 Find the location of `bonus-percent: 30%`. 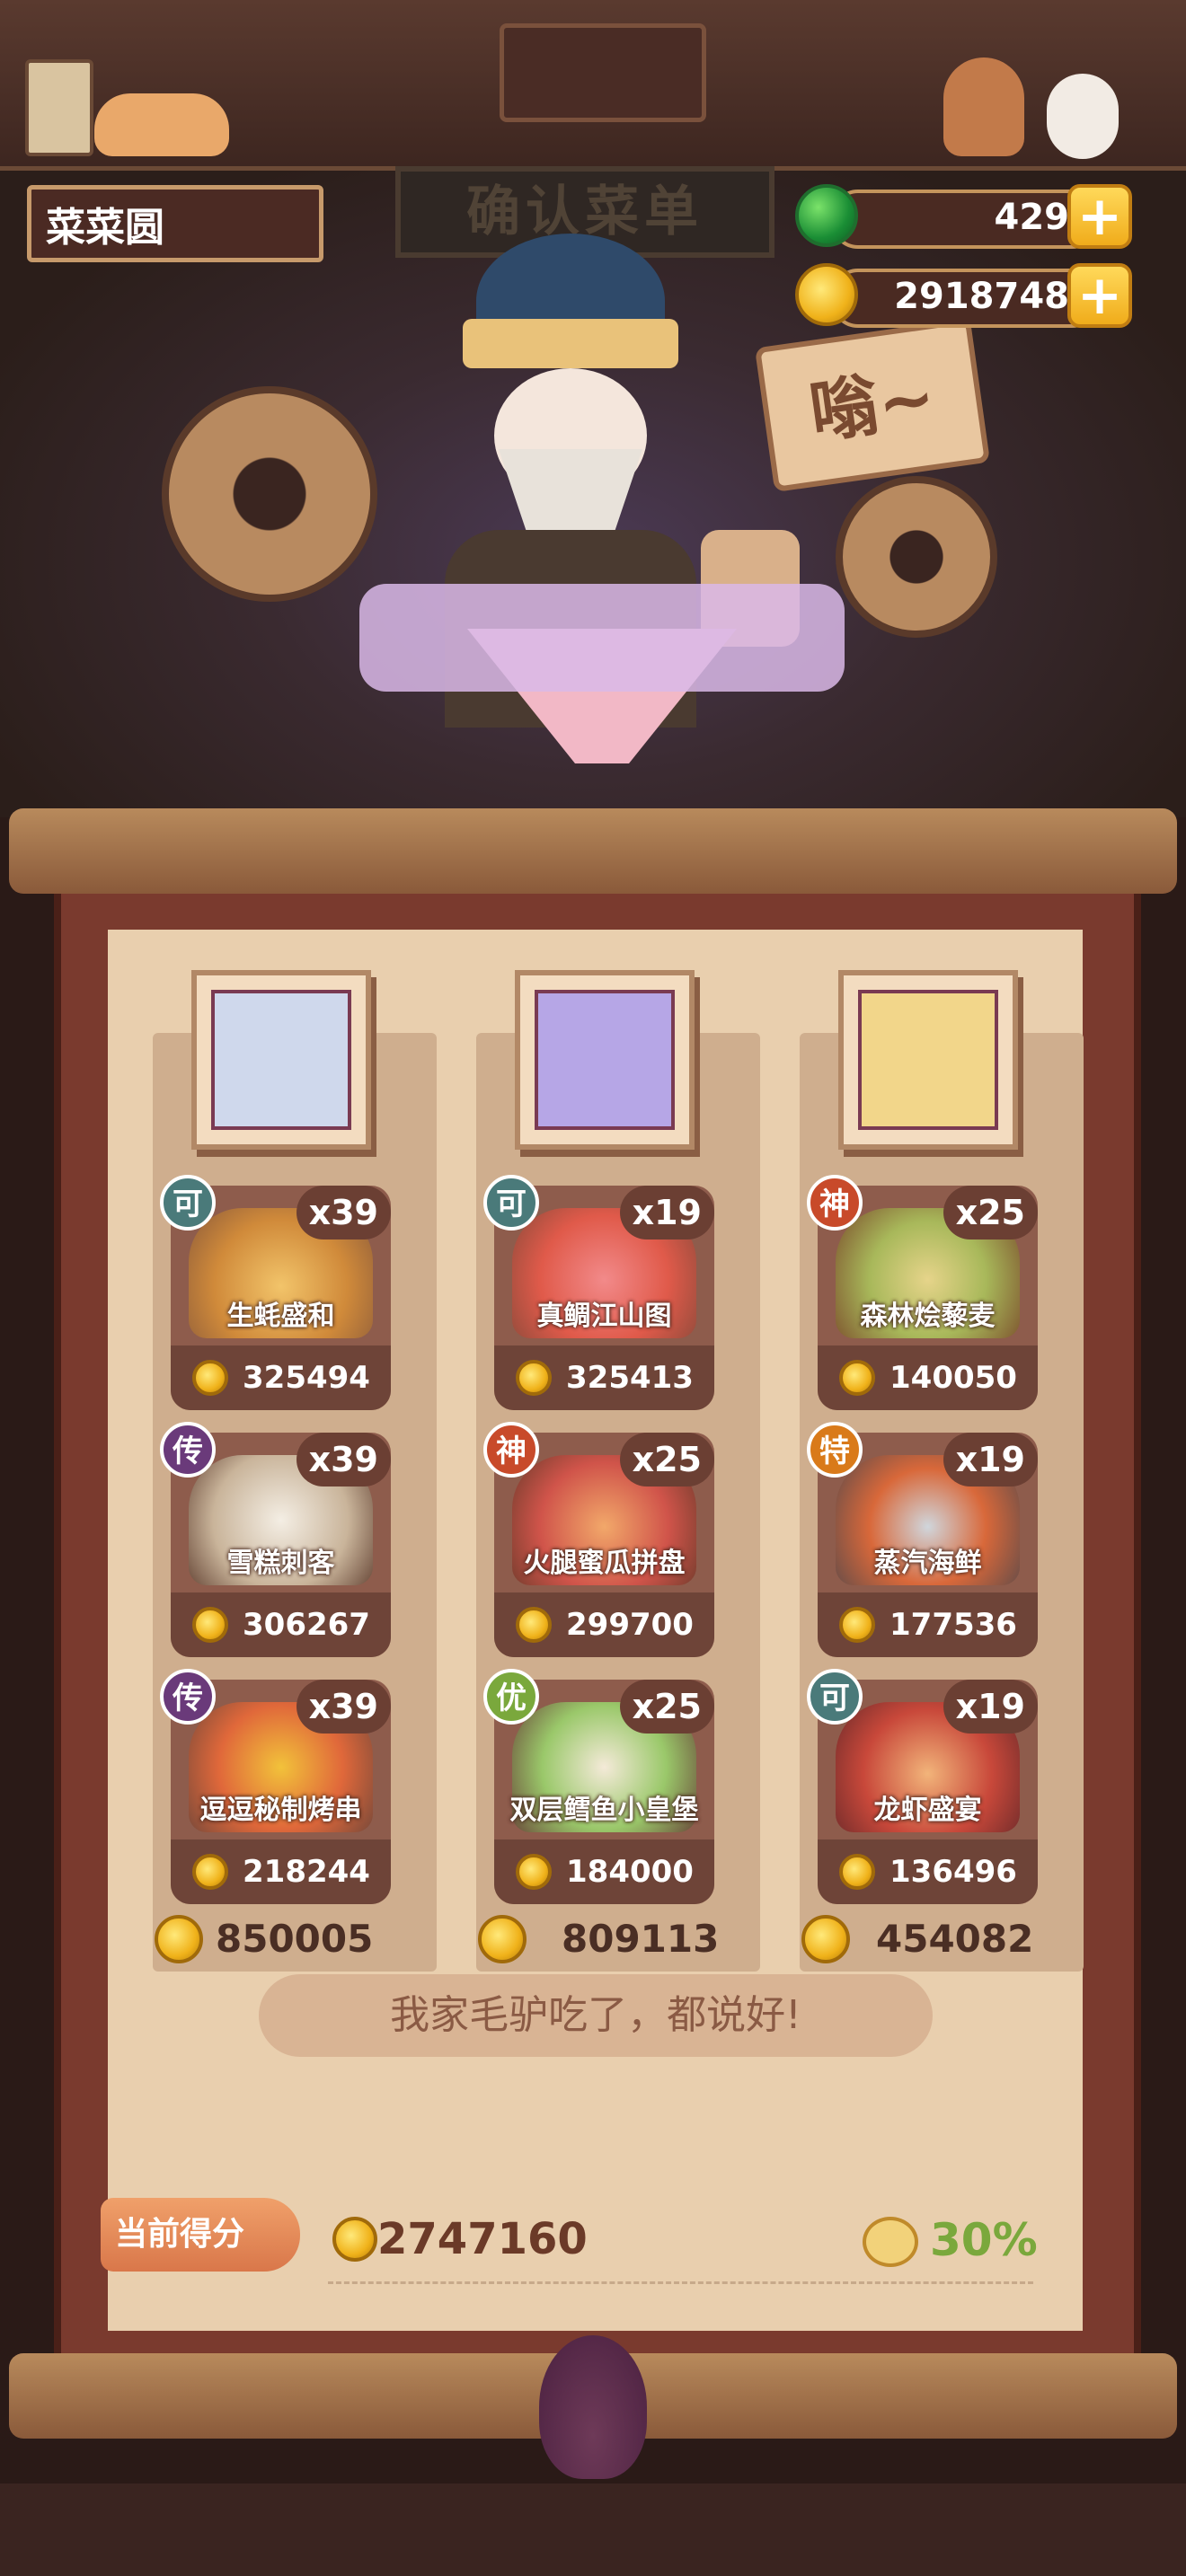

bonus-percent: 30% is located at coordinates (984, 2240).